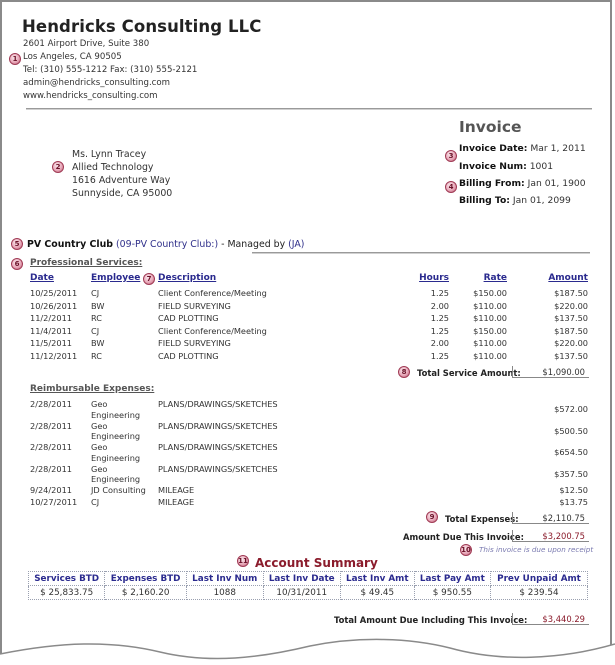 The height and width of the screenshot is (665, 615). Describe the element at coordinates (66, 592) in the screenshot. I see `summary-services-btd: $ 25,833.75` at that location.